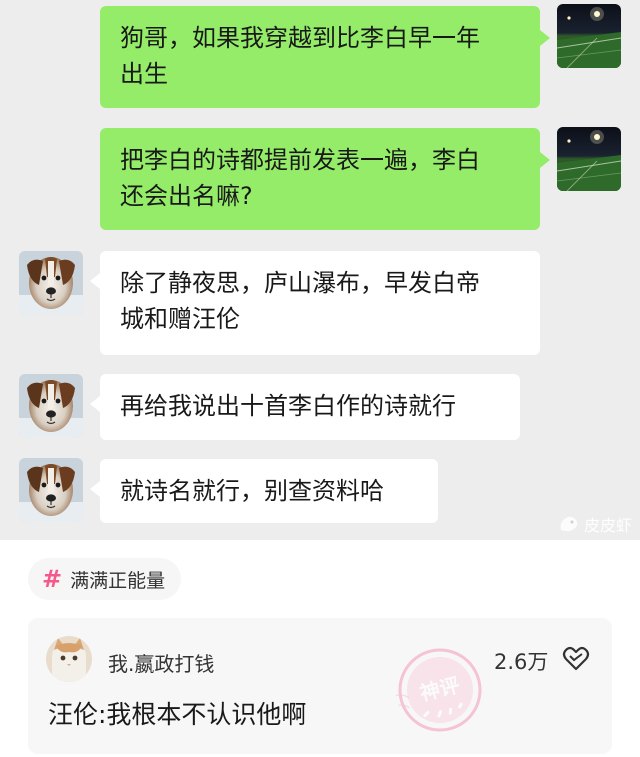 Image resolution: width=640 pixels, height=757 pixels. I want to click on chat-message-bubble: 把李白的诗都提前发表一遍，李白 还会出名嘛?, so click(325, 179).